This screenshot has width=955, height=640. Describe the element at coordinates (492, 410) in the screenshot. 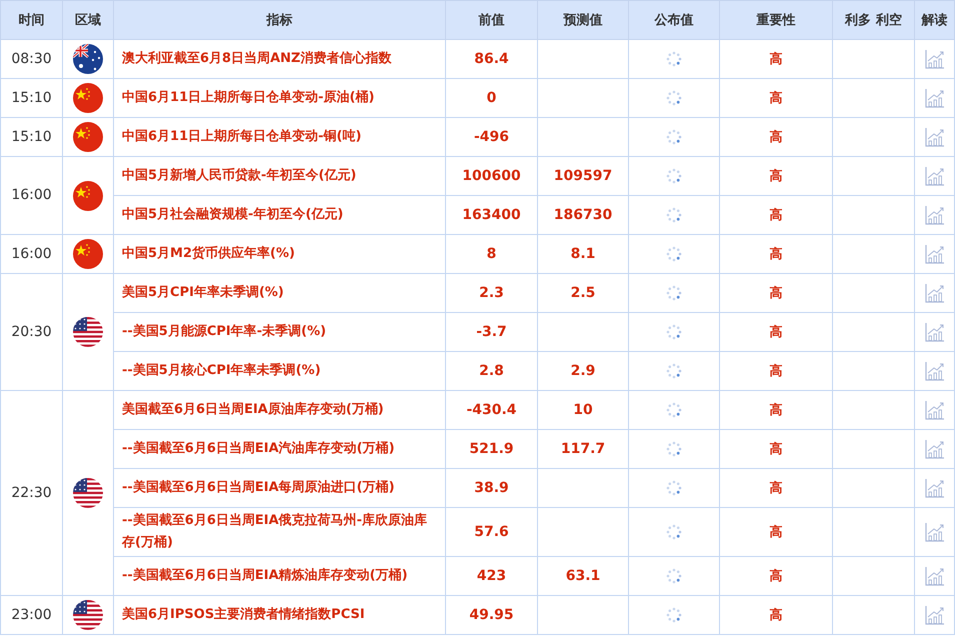

I see `previous-value-cell: -430.4` at that location.